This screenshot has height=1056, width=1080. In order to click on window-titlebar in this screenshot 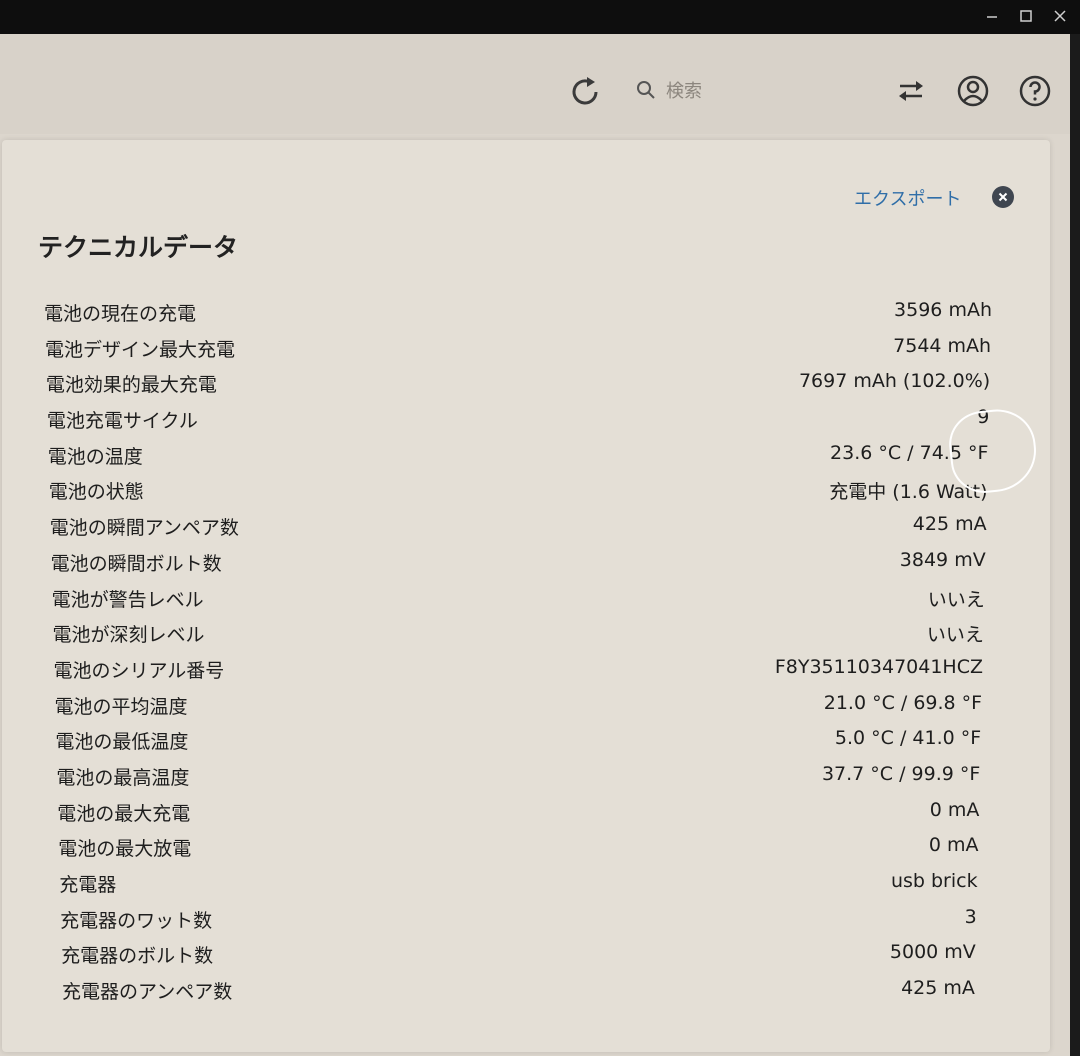, I will do `click(540, 17)`.